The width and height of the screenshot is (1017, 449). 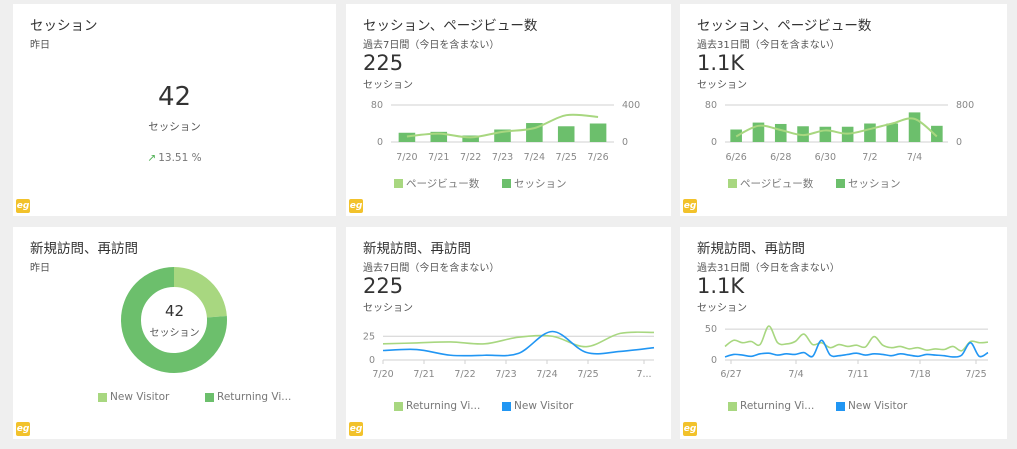 I want to click on x-tick-label: 7/26, so click(x=597, y=157).